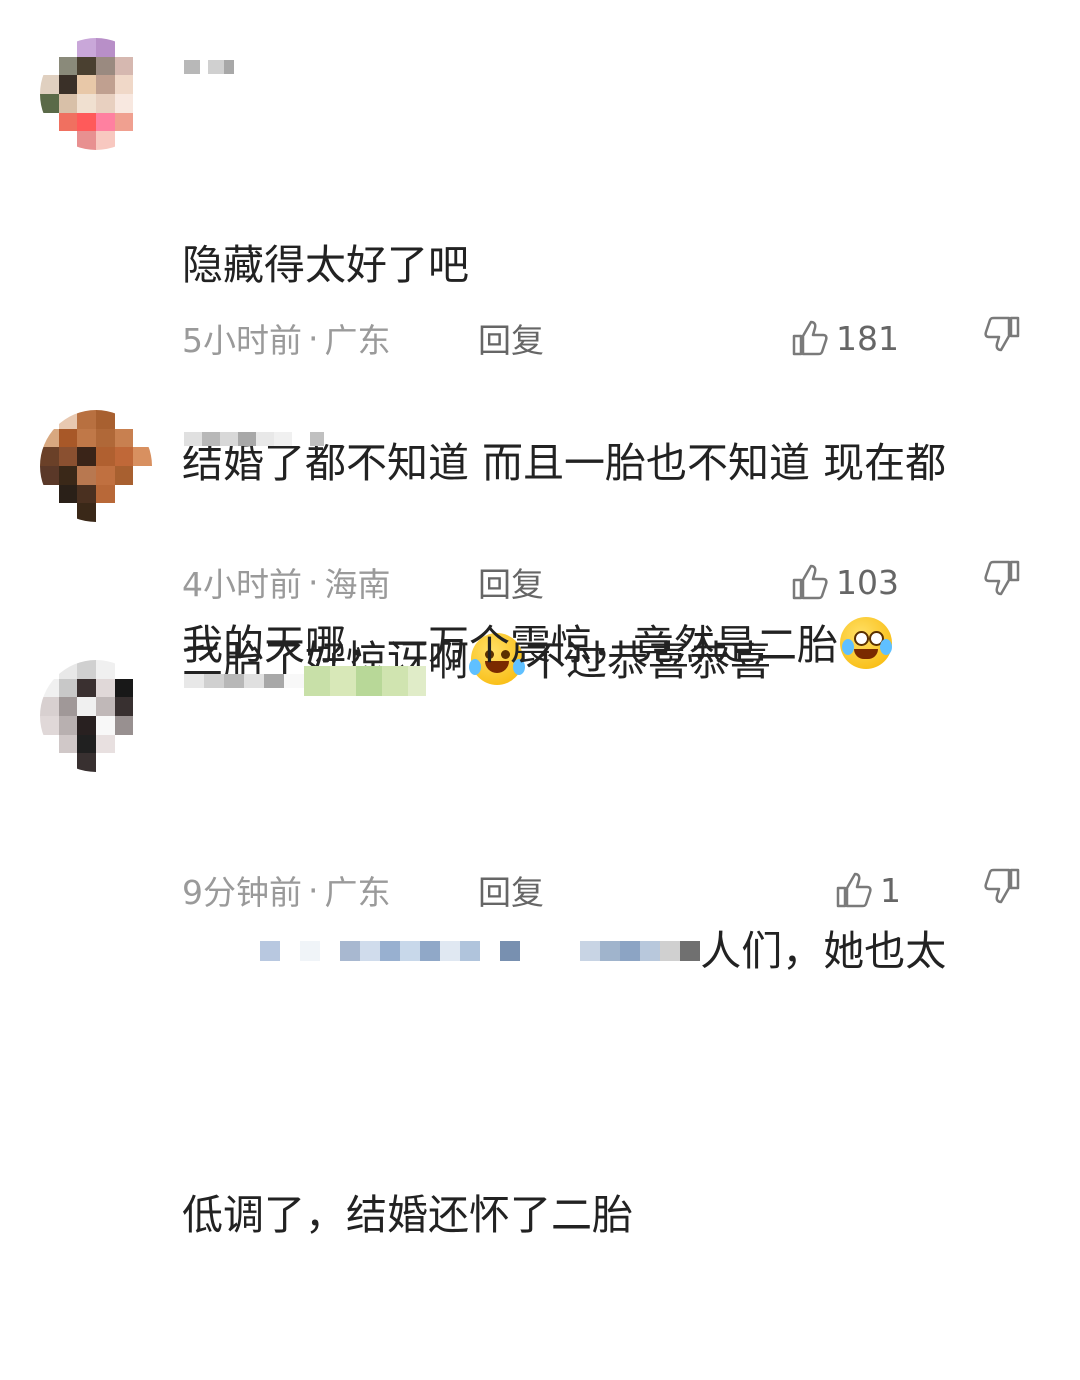  I want to click on like-button: 181, so click(844, 338).